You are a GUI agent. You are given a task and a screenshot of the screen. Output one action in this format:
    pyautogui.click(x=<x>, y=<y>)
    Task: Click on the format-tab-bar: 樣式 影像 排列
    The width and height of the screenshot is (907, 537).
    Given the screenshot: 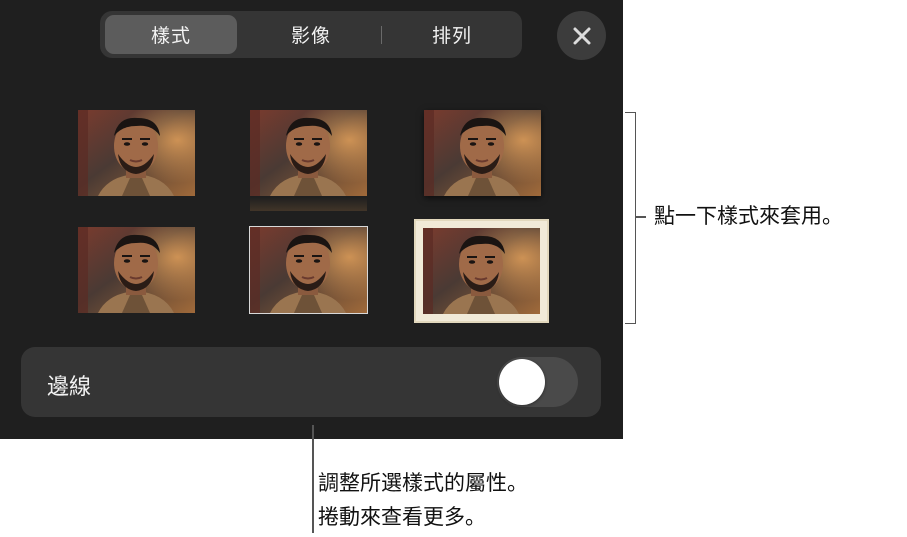 What is the action you would take?
    pyautogui.click(x=311, y=34)
    